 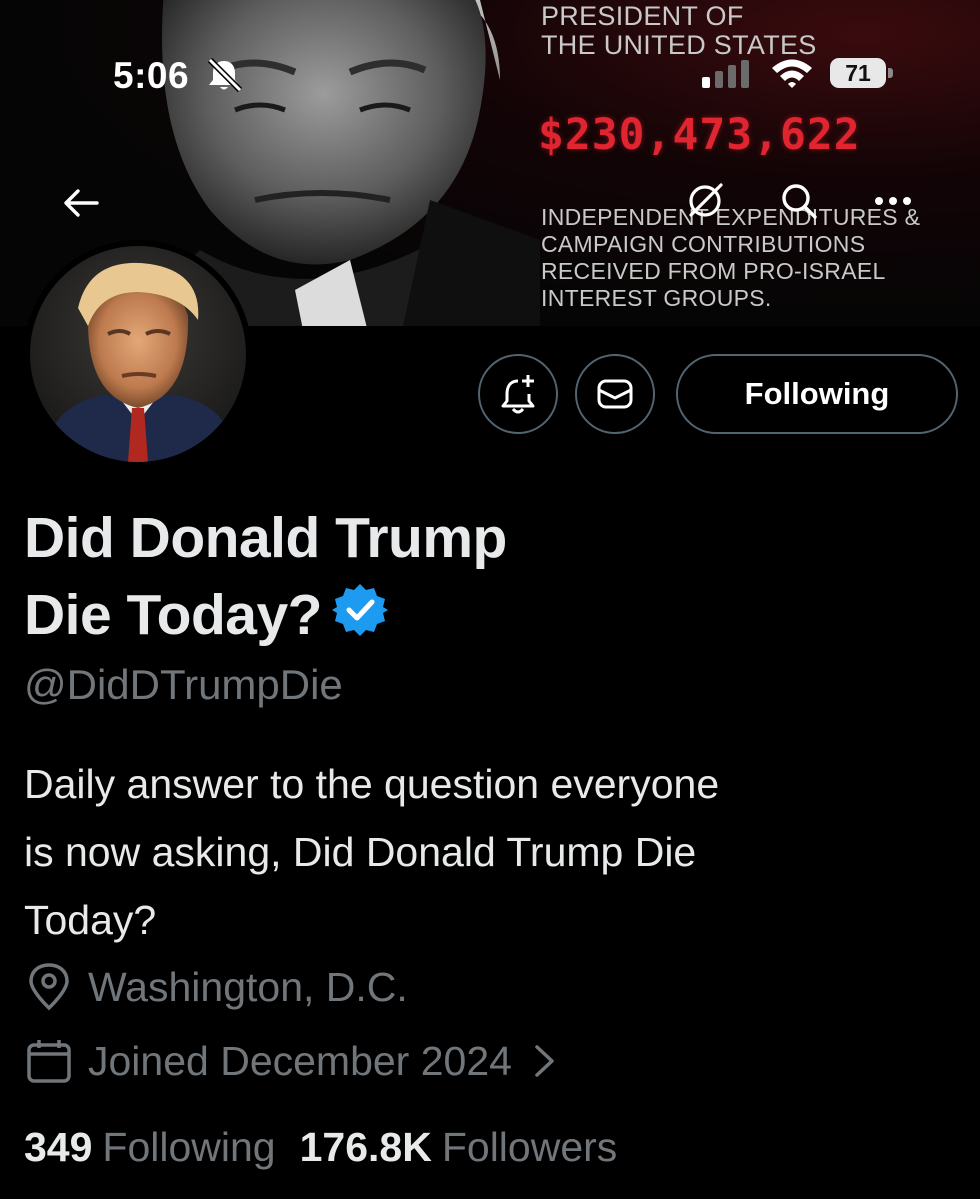 I want to click on bio-line: is now asking, Did Donald Trump Die, so click(x=360, y=852).